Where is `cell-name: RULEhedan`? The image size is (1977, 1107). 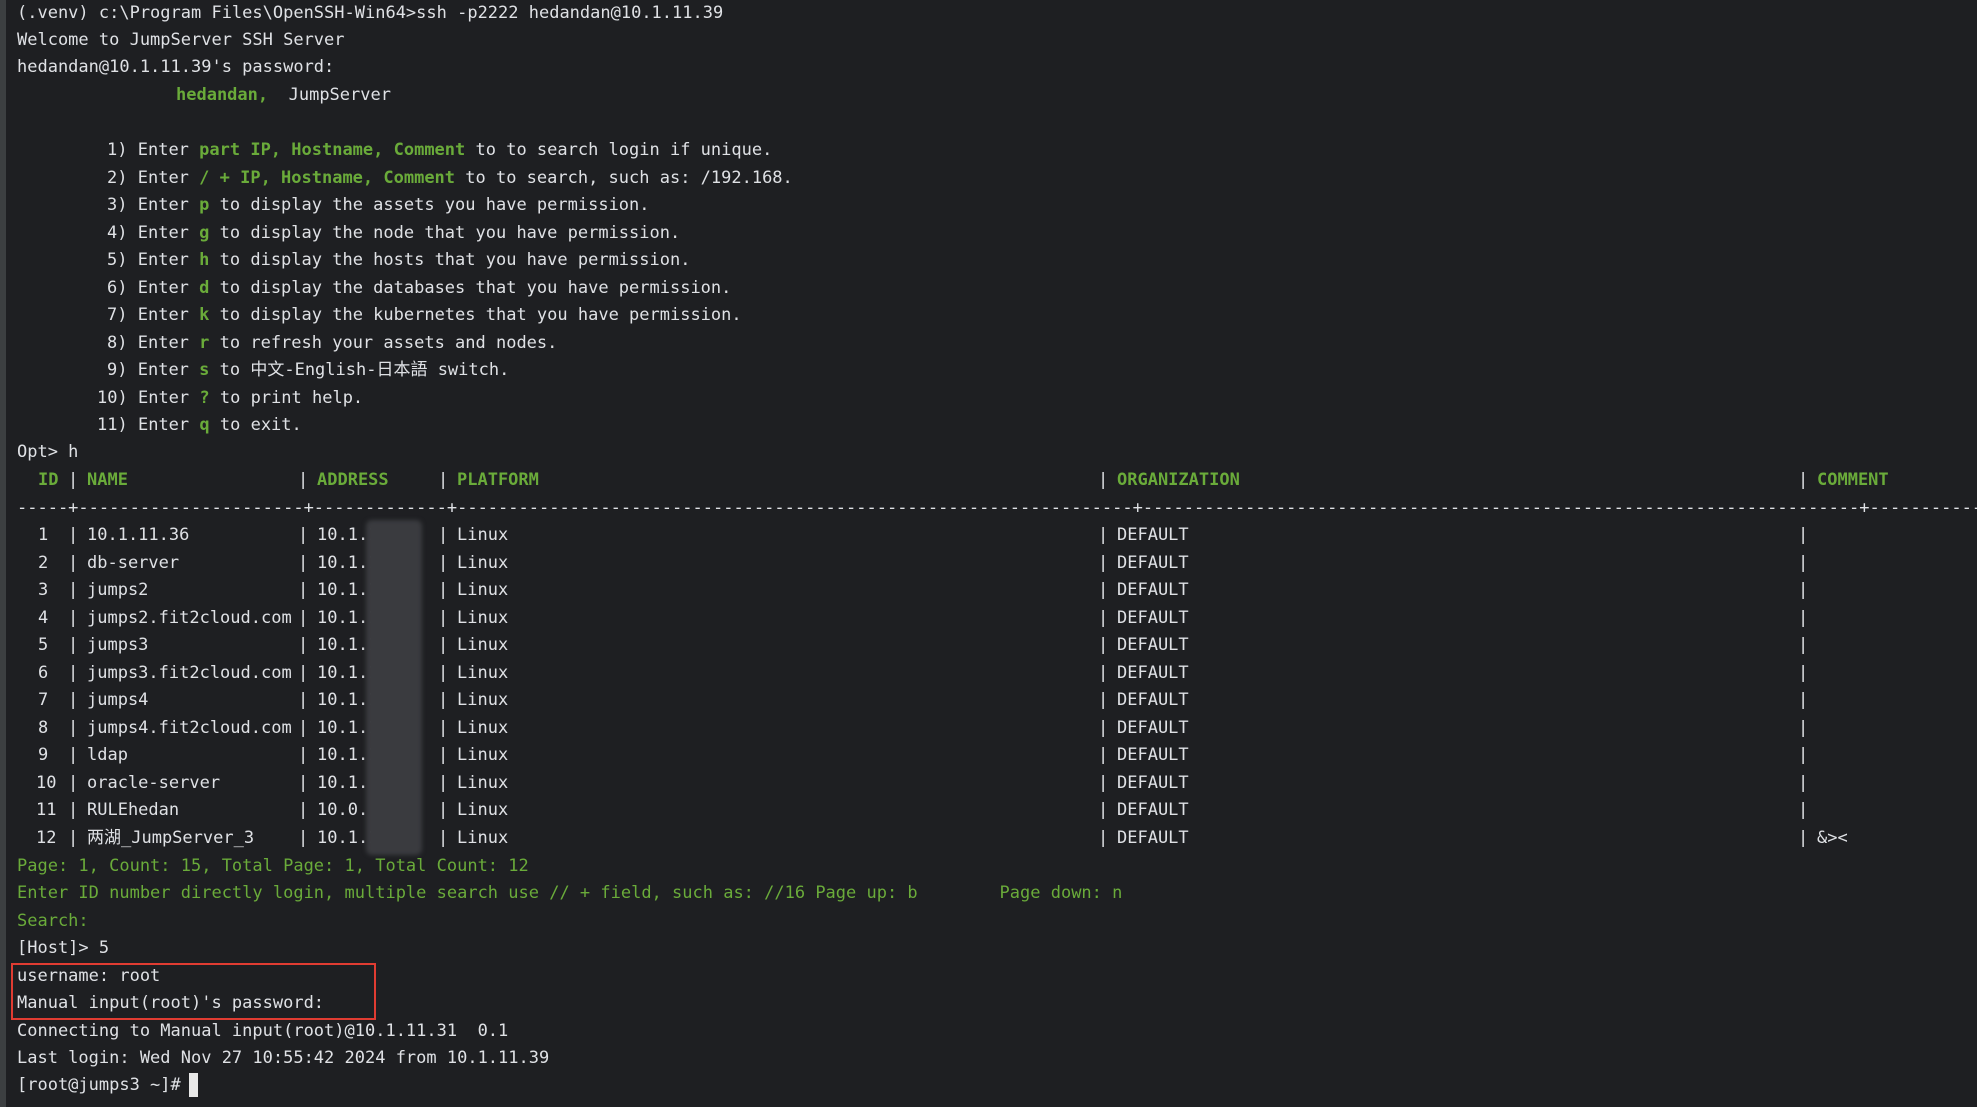 cell-name: RULEhedan is located at coordinates (133, 810).